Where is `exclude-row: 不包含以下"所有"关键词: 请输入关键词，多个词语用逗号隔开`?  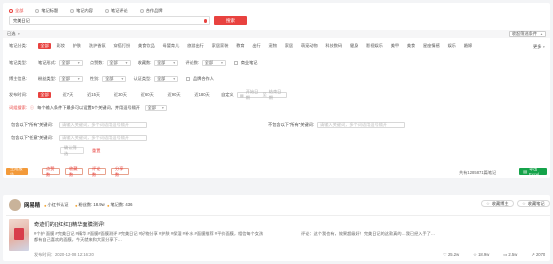 exclude-row: 不包含以下"所有"关键词: 请输入关键词，多个词语用逗号隔开 is located at coordinates (337, 125).